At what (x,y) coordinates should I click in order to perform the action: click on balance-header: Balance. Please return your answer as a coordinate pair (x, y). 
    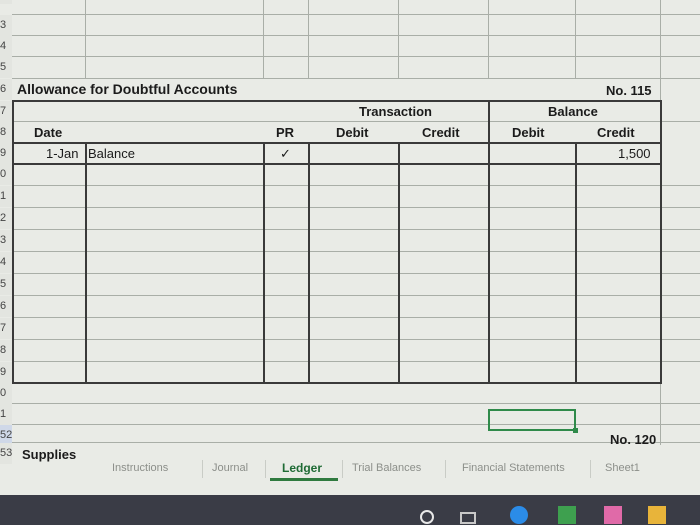
    Looking at the image, I should click on (573, 111).